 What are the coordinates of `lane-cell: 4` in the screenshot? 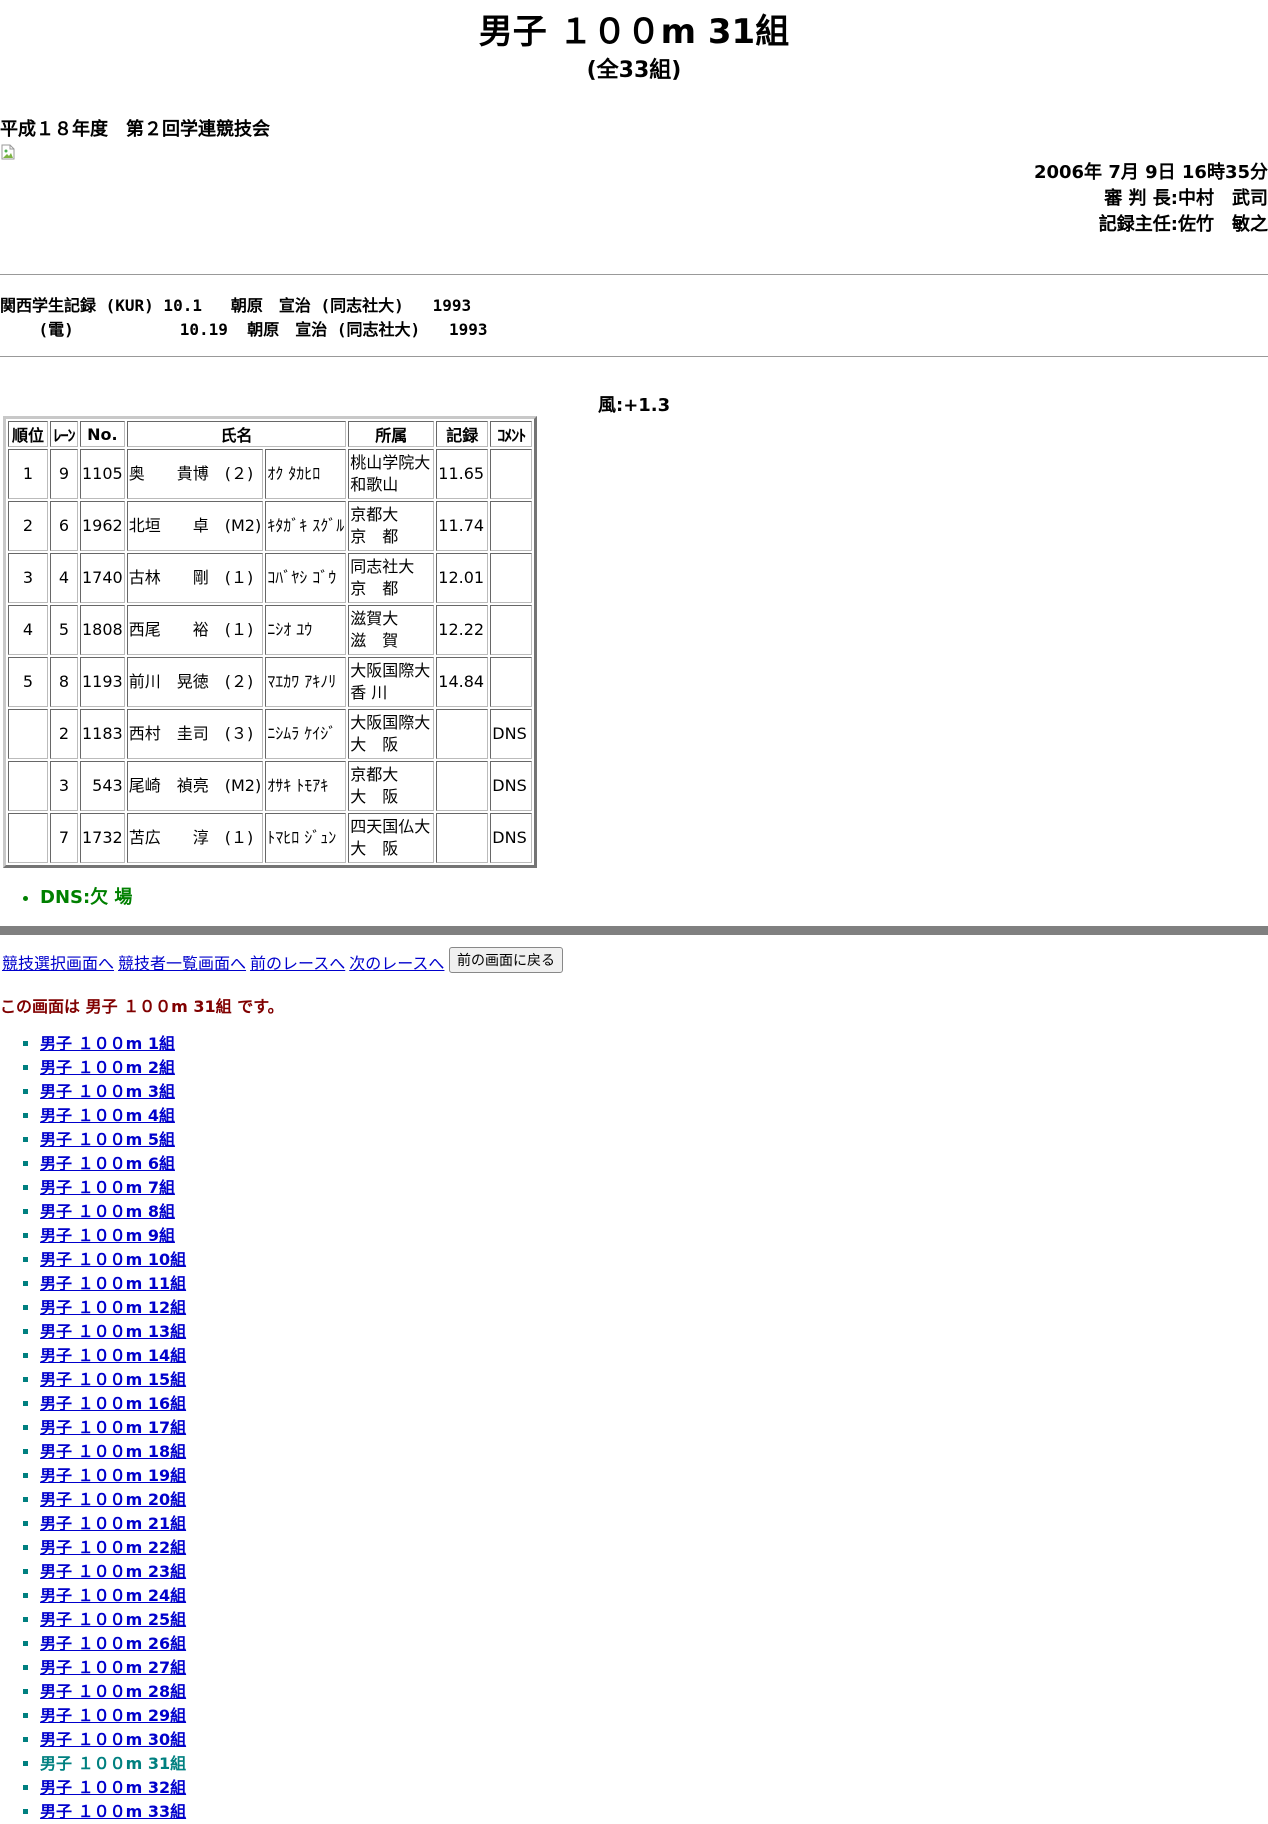 It's located at (64, 578).